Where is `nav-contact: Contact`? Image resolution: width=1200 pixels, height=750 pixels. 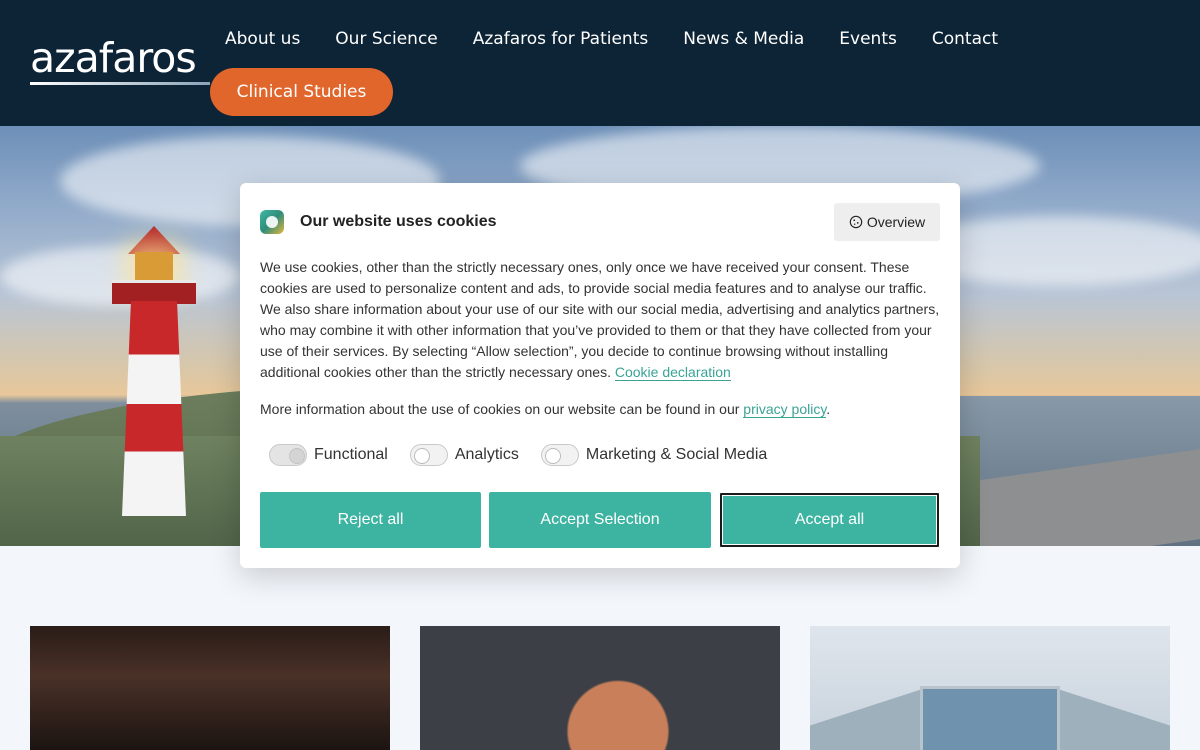 nav-contact: Contact is located at coordinates (965, 39).